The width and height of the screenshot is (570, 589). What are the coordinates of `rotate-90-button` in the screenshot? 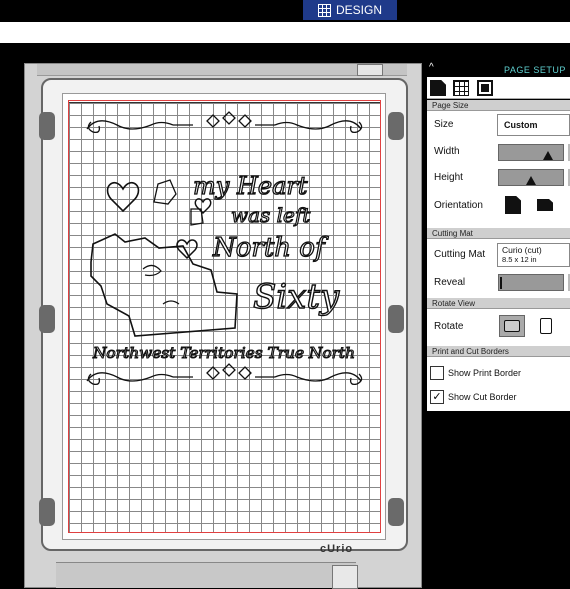 It's located at (546, 326).